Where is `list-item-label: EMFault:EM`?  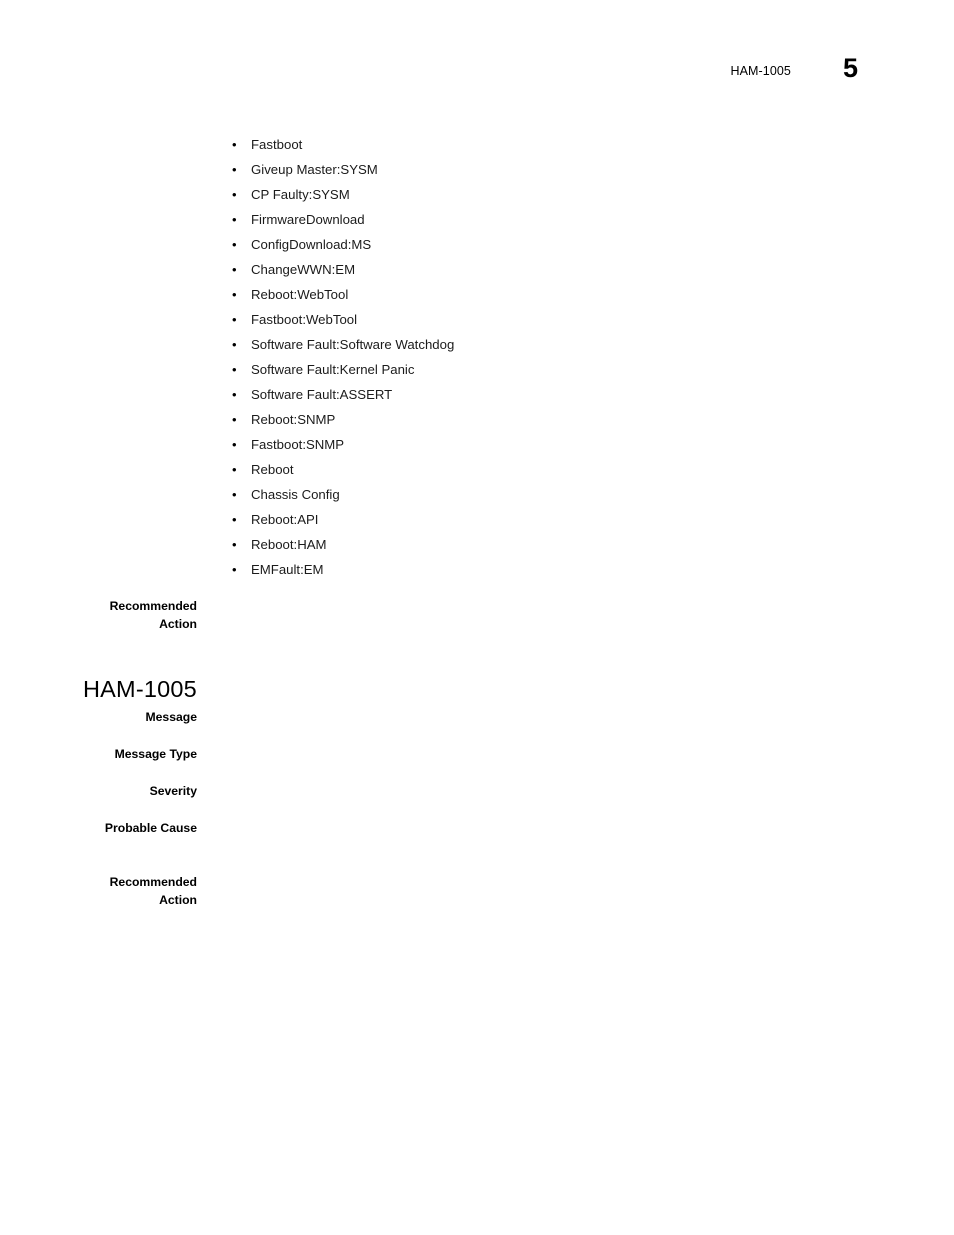
list-item-label: EMFault:EM is located at coordinates (287, 569).